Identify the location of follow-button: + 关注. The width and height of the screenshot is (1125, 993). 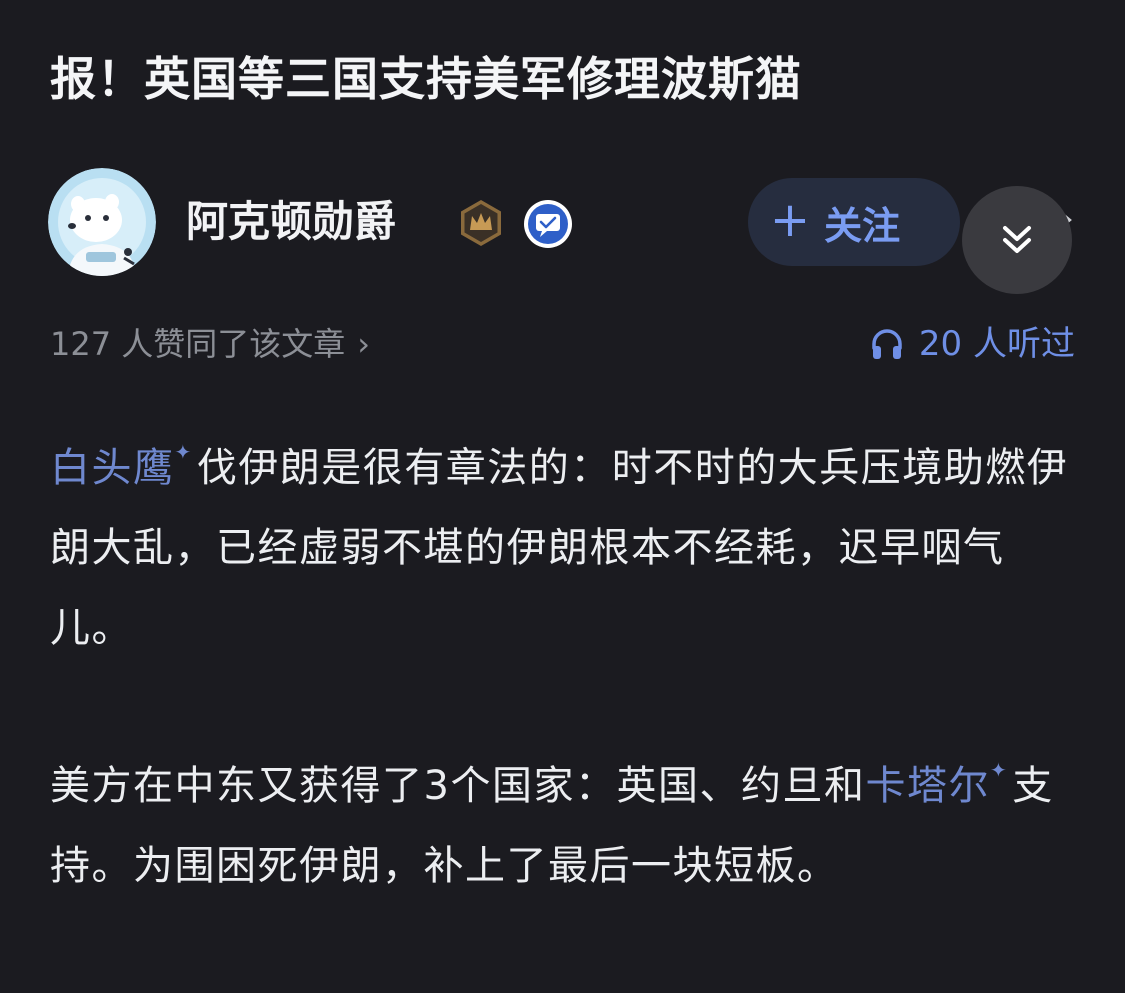
(854, 222).